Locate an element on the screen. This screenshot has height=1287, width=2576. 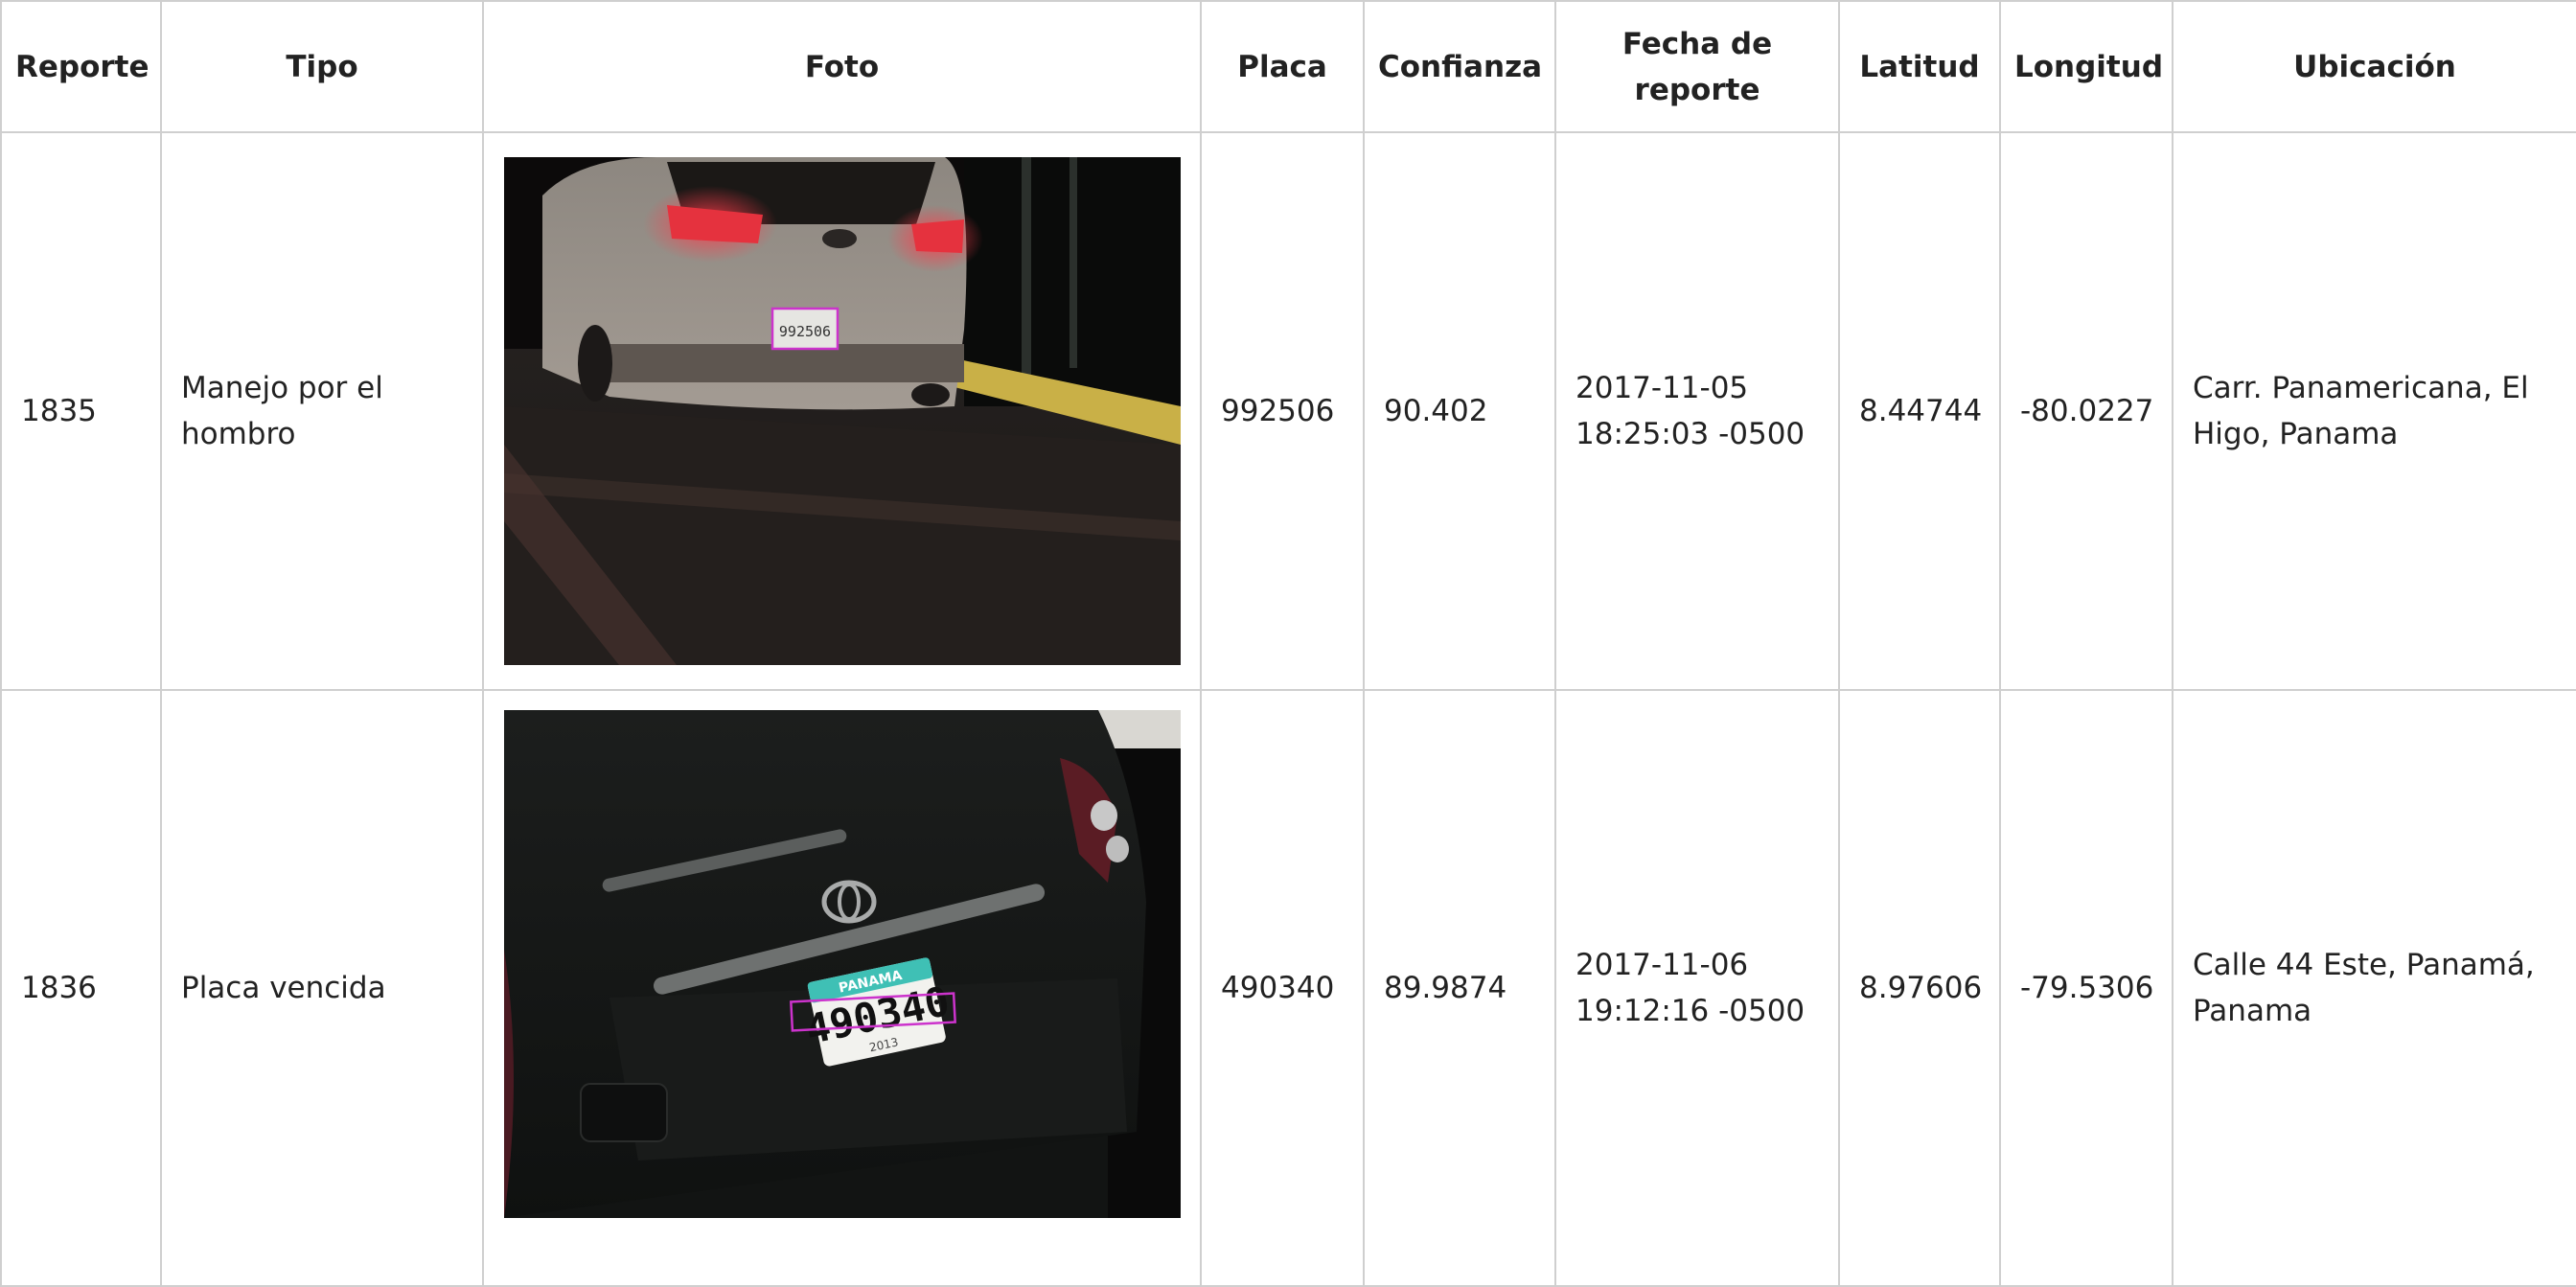
header-latitud: Latitud is located at coordinates (1919, 66).